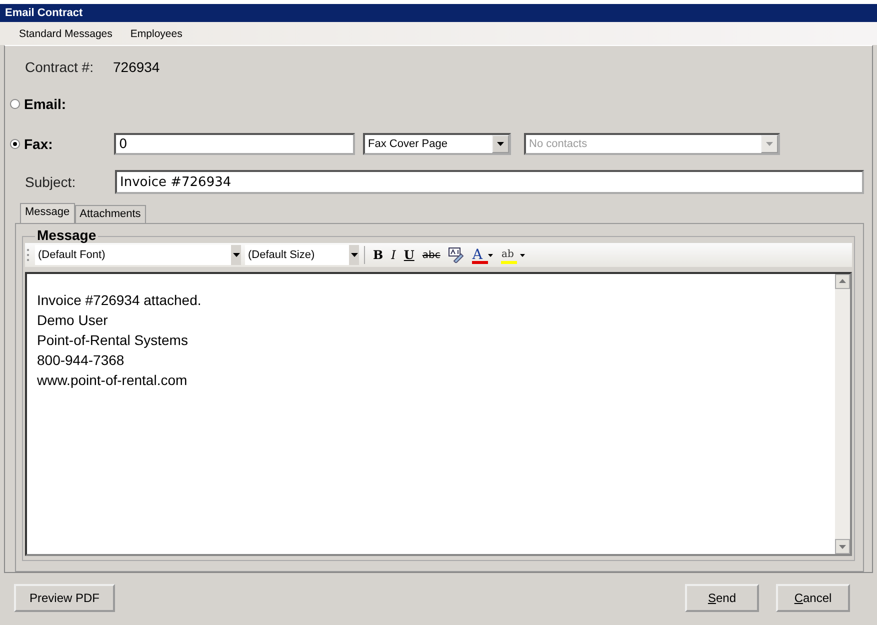 This screenshot has height=625, width=877. Describe the element at coordinates (138, 255) in the screenshot. I see `font-dropdown: (Default Font)` at that location.